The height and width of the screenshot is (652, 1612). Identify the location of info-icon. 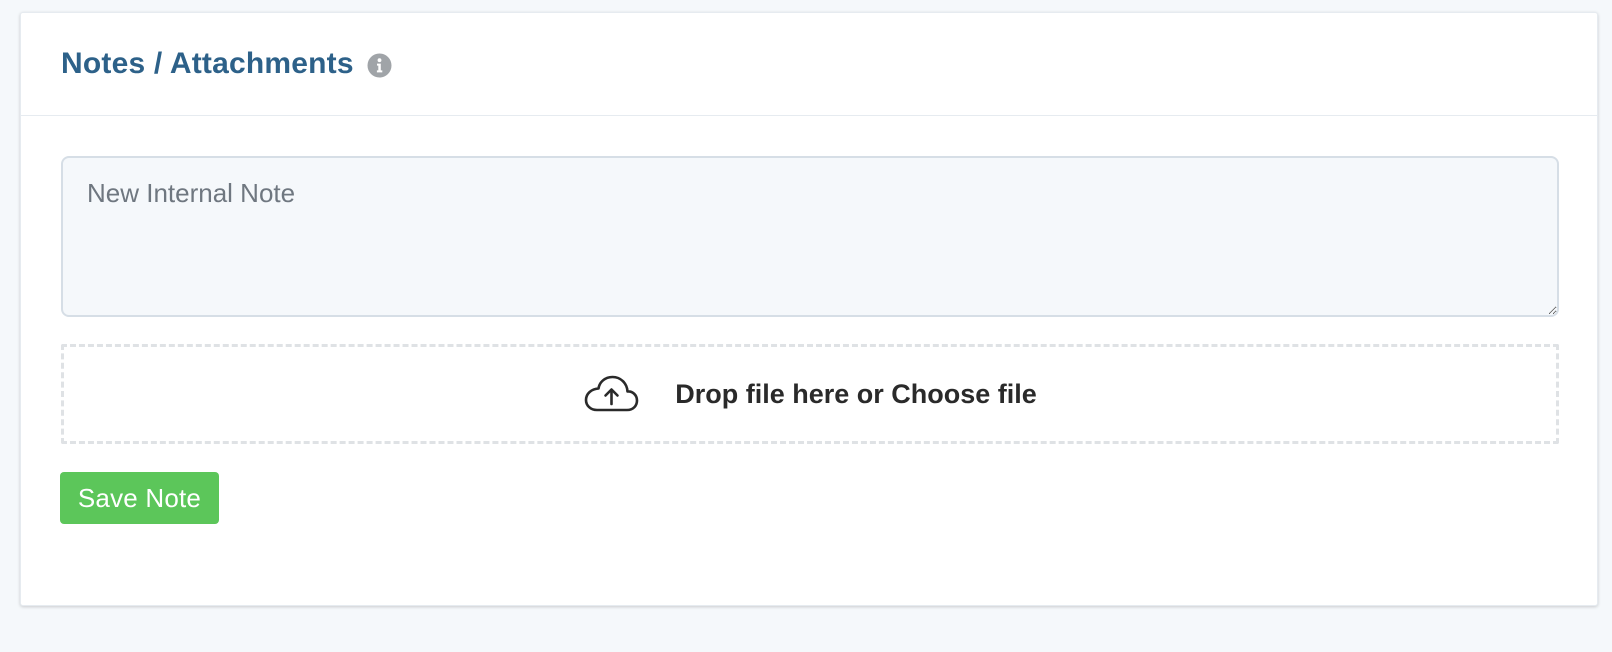
(379, 65).